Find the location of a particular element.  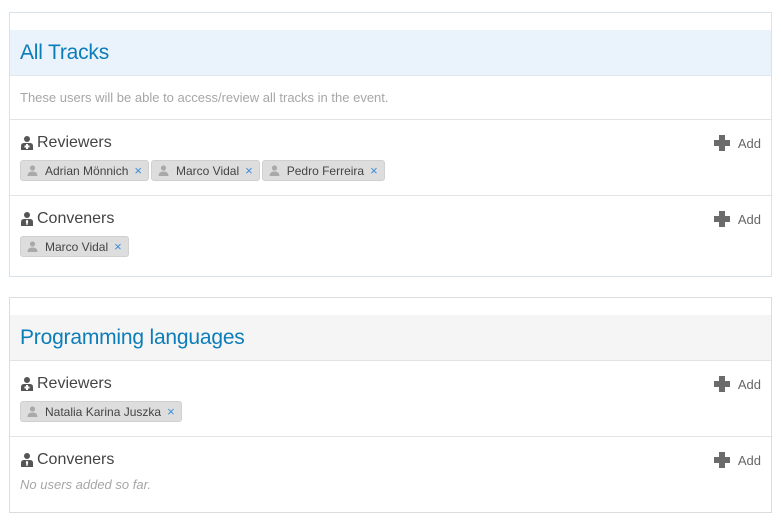

user-chip-name: Pedro Ferreira is located at coordinates (325, 170).